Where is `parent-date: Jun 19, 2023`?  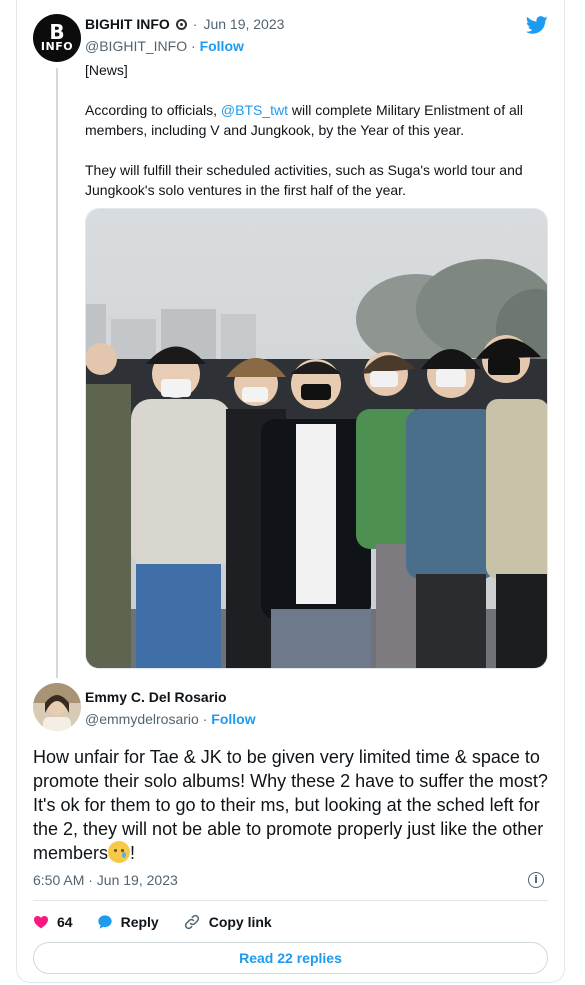
parent-date: Jun 19, 2023 is located at coordinates (243, 24).